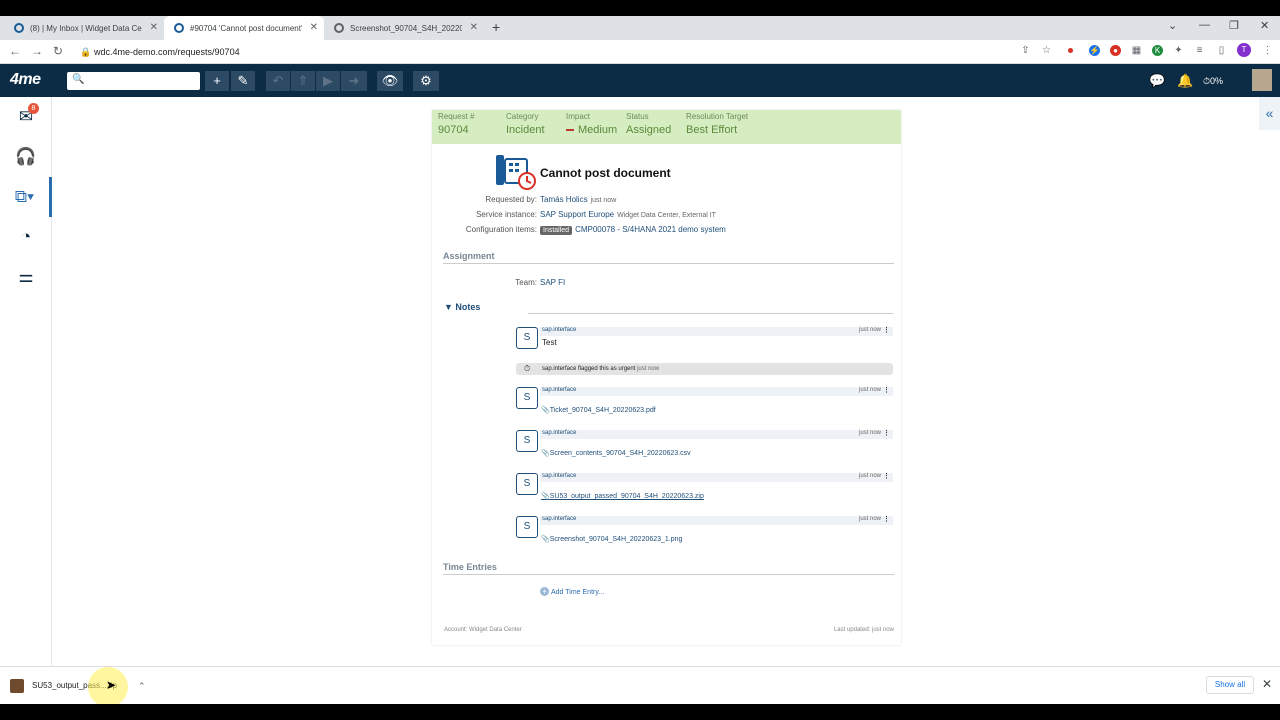 The width and height of the screenshot is (1280, 720). Describe the element at coordinates (570, 130) in the screenshot. I see `impact-indicator-icon` at that location.